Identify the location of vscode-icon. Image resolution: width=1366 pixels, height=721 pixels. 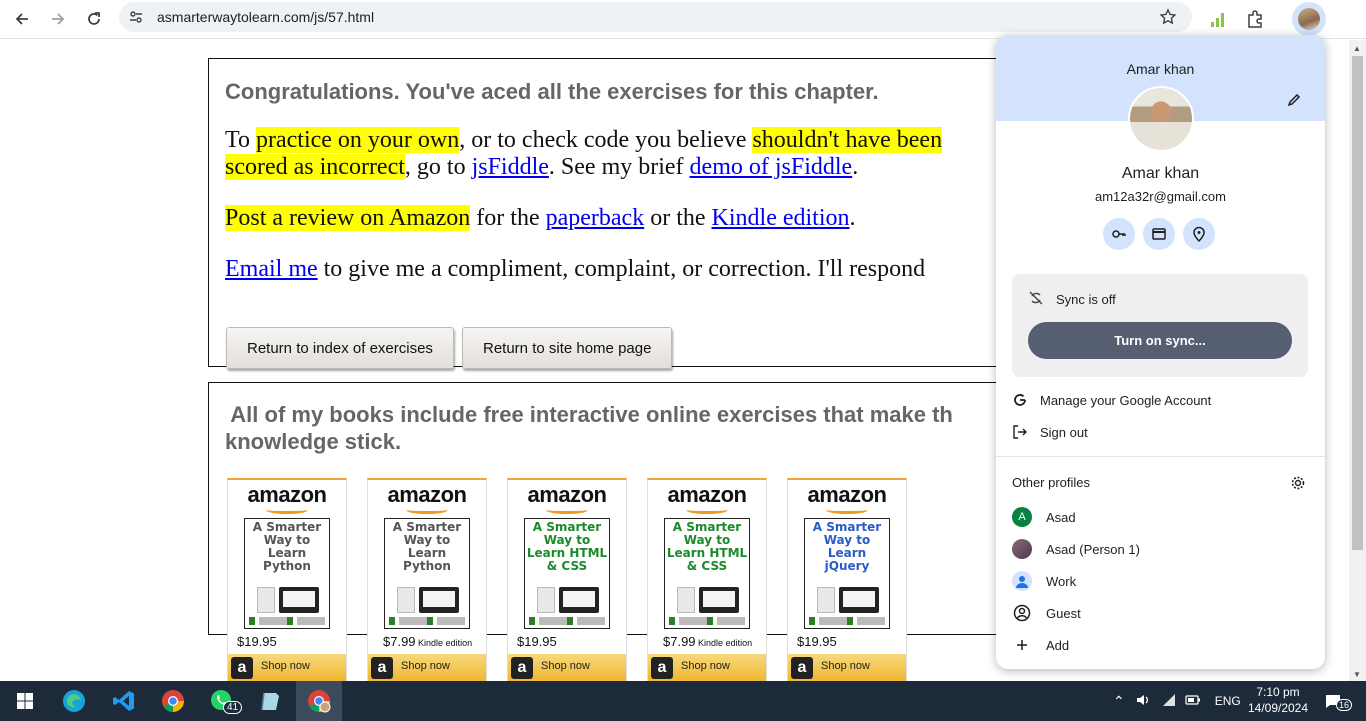
(124, 701).